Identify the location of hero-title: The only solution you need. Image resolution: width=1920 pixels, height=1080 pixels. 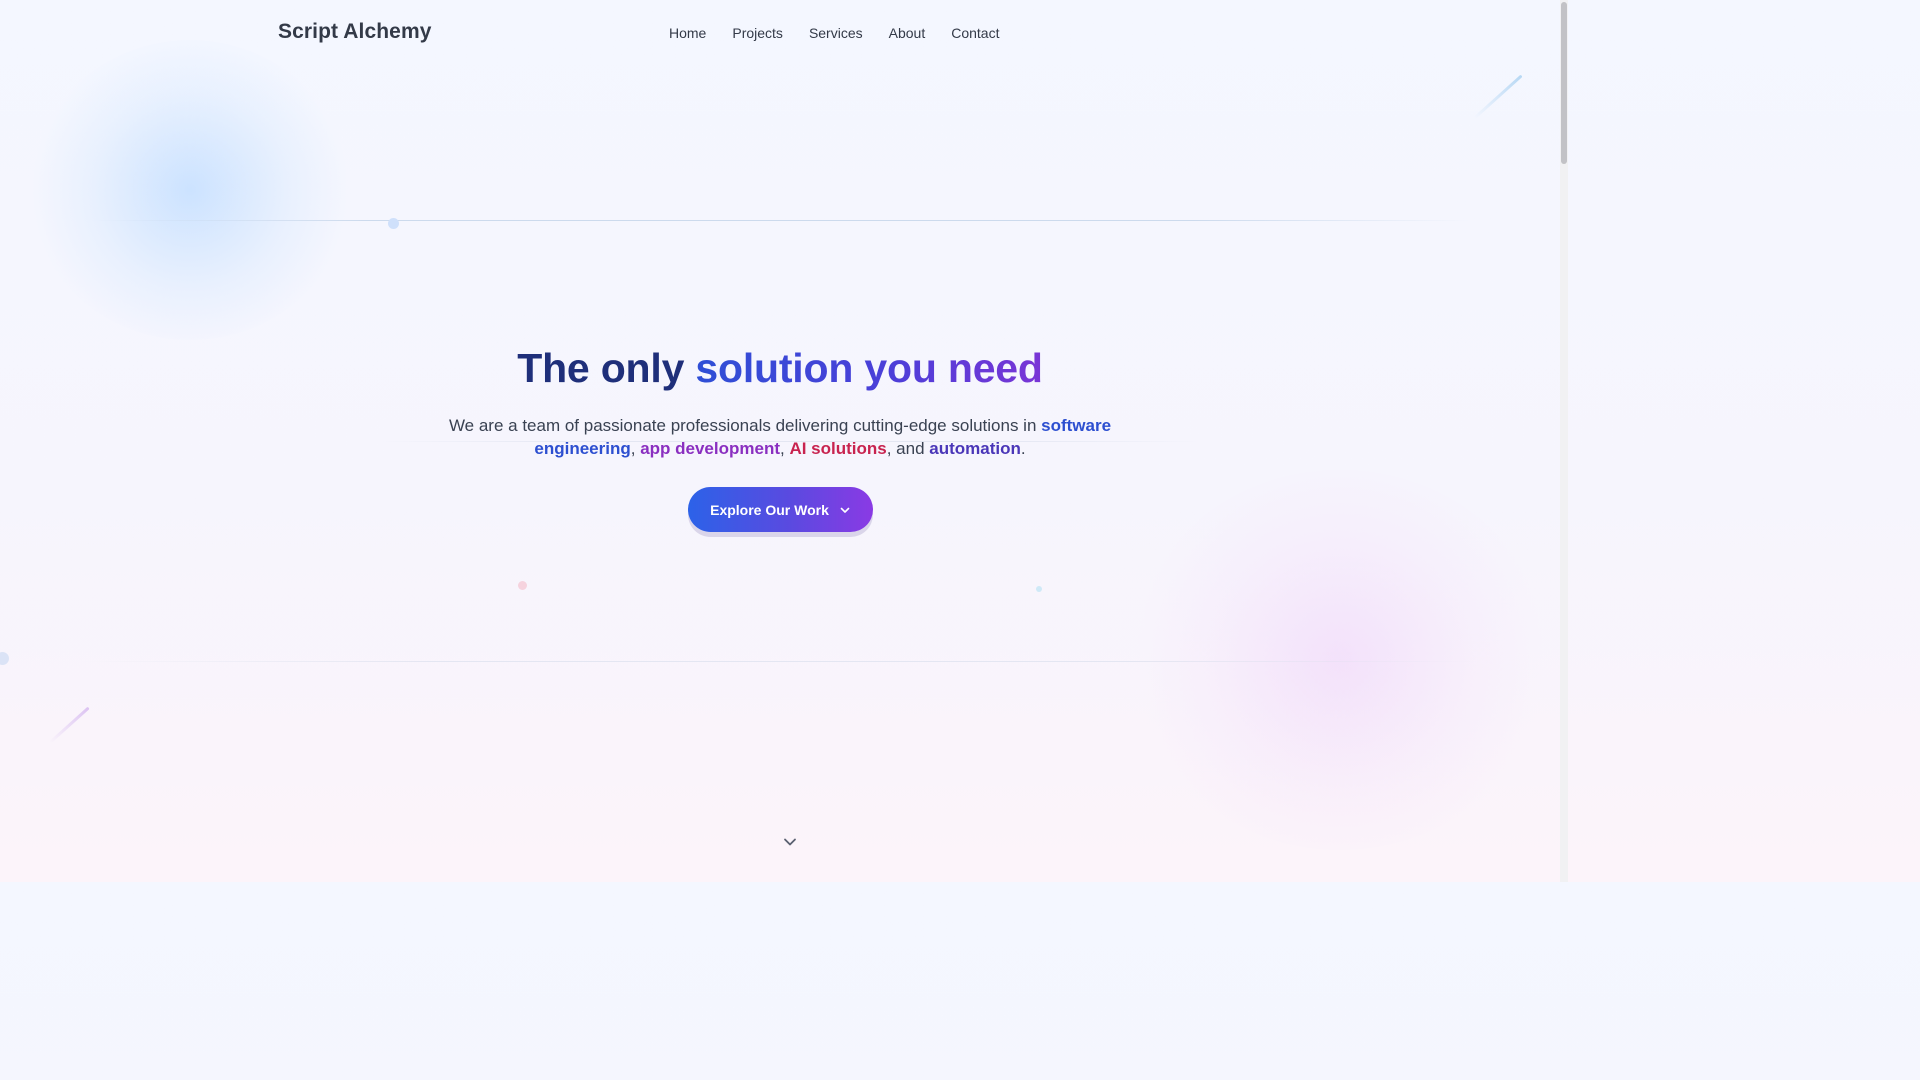
(780, 368).